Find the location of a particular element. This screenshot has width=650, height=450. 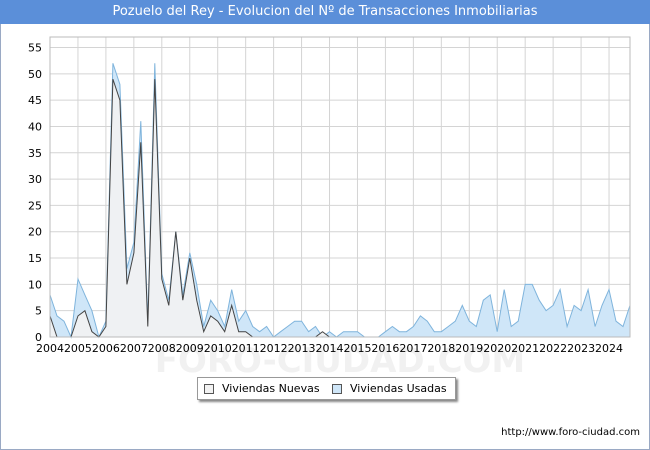

y-tick-label: 25 is located at coordinates (35, 205).